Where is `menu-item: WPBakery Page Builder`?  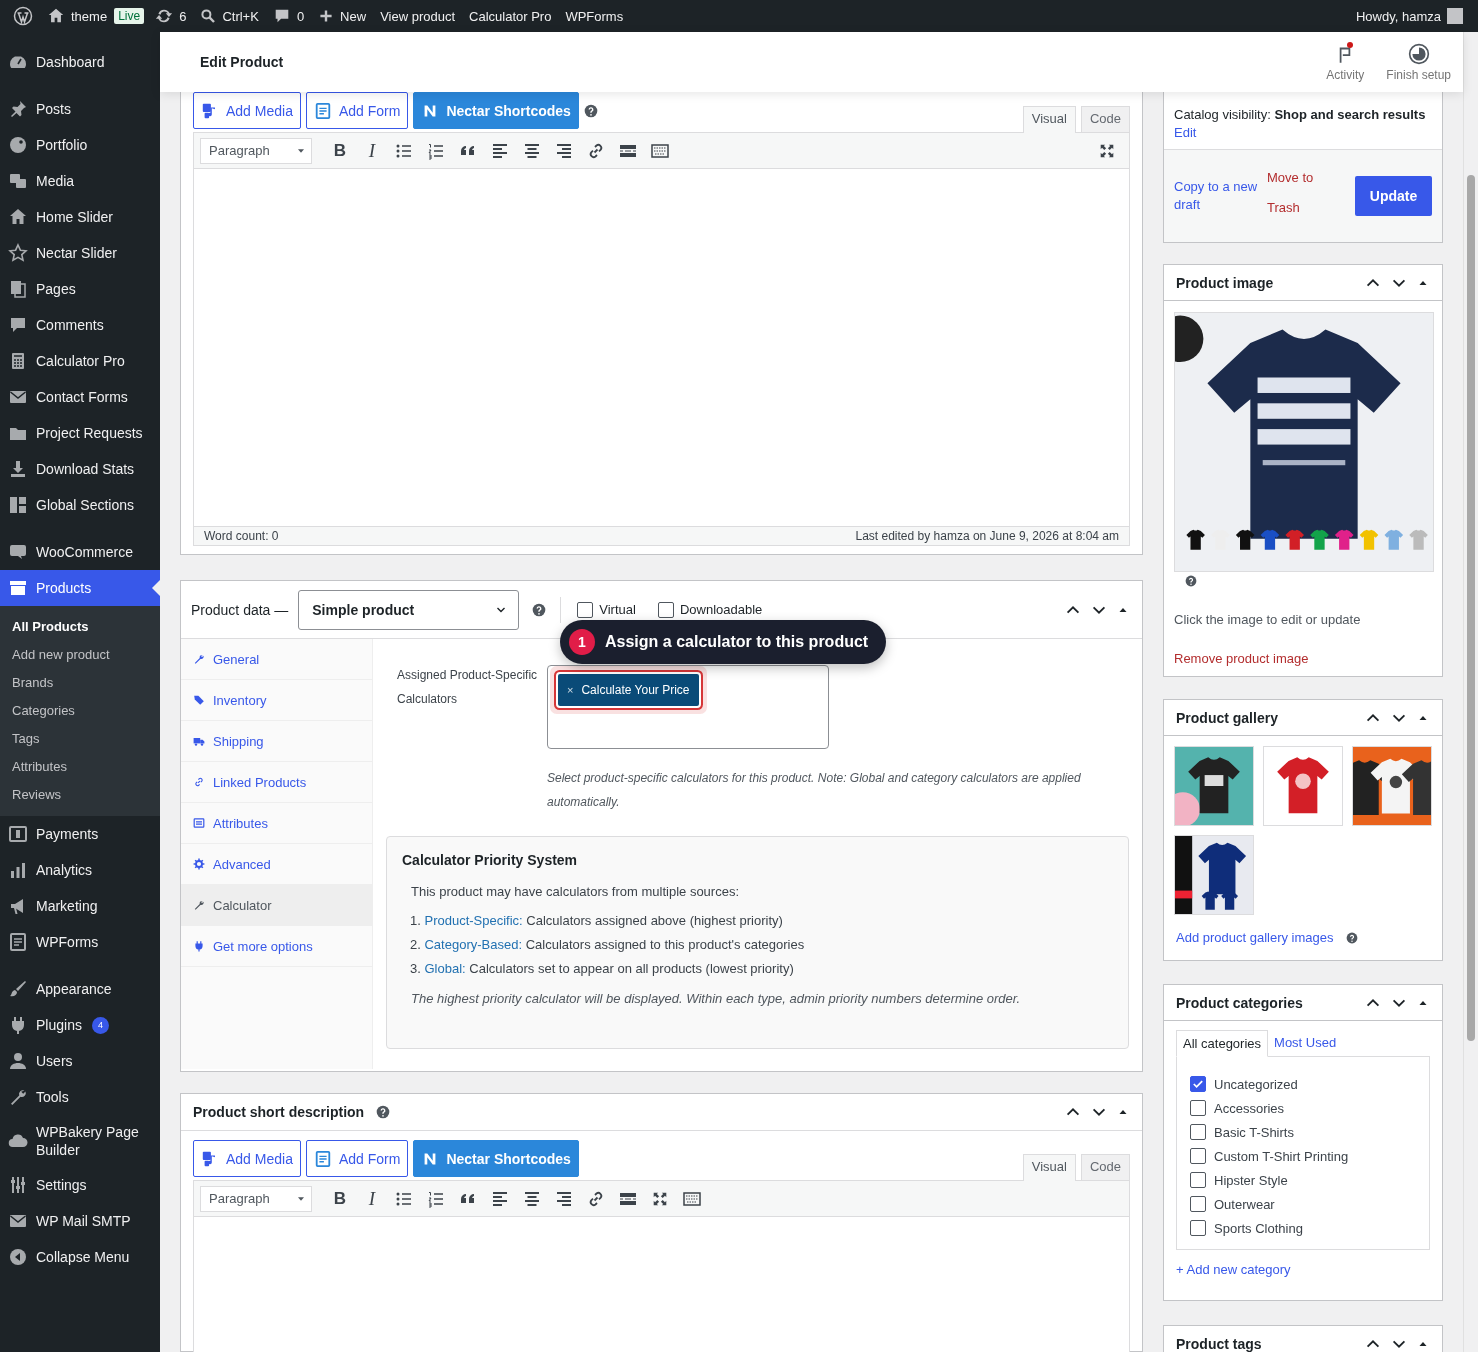
menu-item: WPBakery Page Builder is located at coordinates (80, 1141).